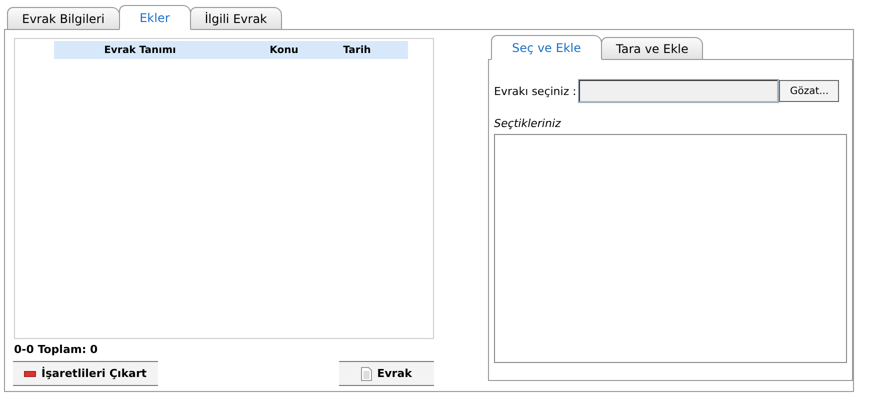 The image size is (874, 400). Describe the element at coordinates (366, 373) in the screenshot. I see `document-icon` at that location.